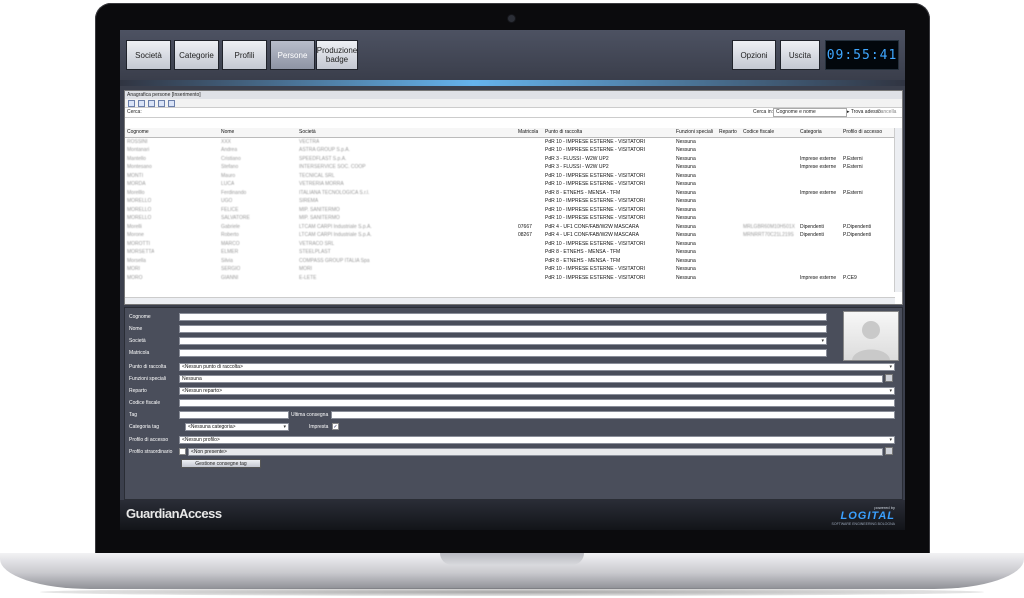 The image size is (1024, 598). I want to click on cell-nome: Andrea, so click(229, 150).